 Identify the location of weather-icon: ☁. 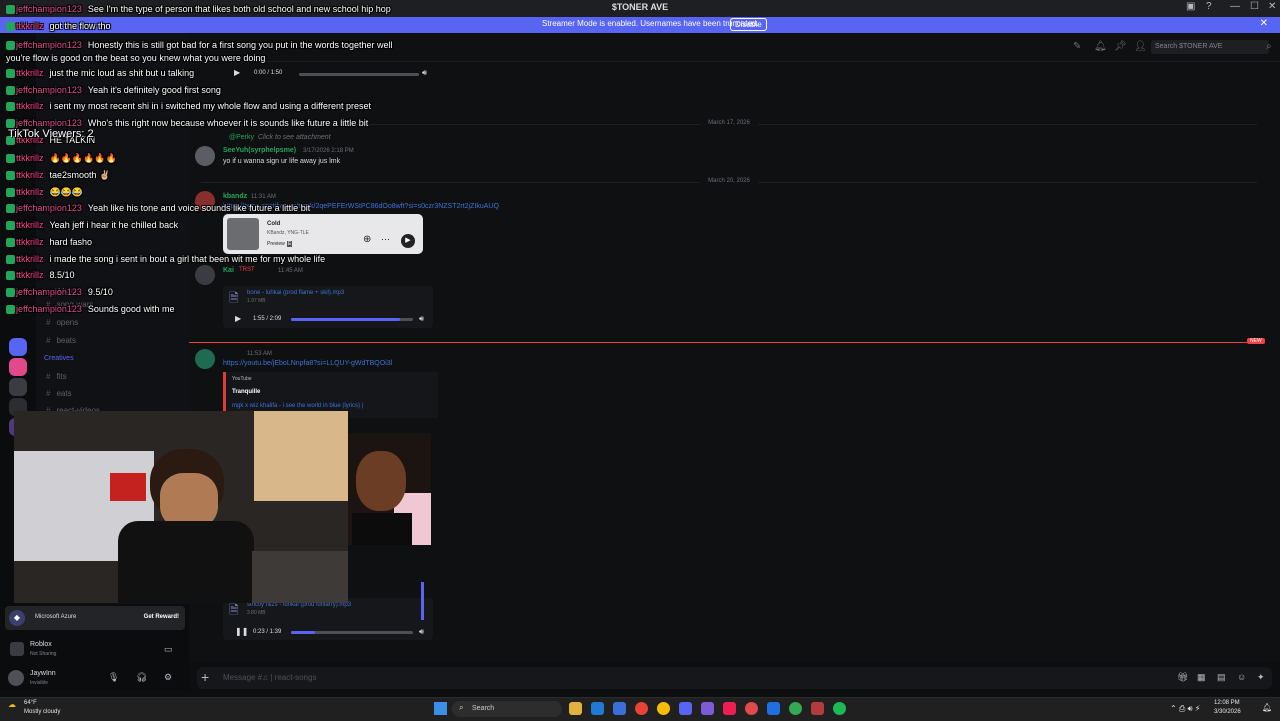
(12, 704).